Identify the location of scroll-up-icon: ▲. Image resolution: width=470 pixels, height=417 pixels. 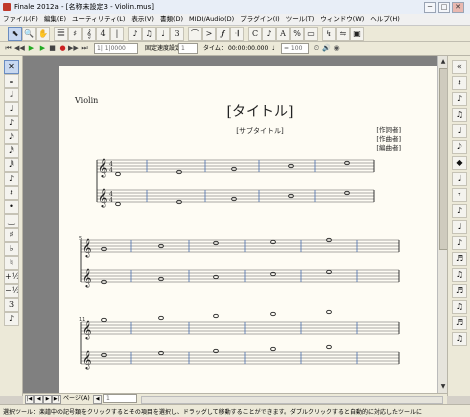
(443, 61).